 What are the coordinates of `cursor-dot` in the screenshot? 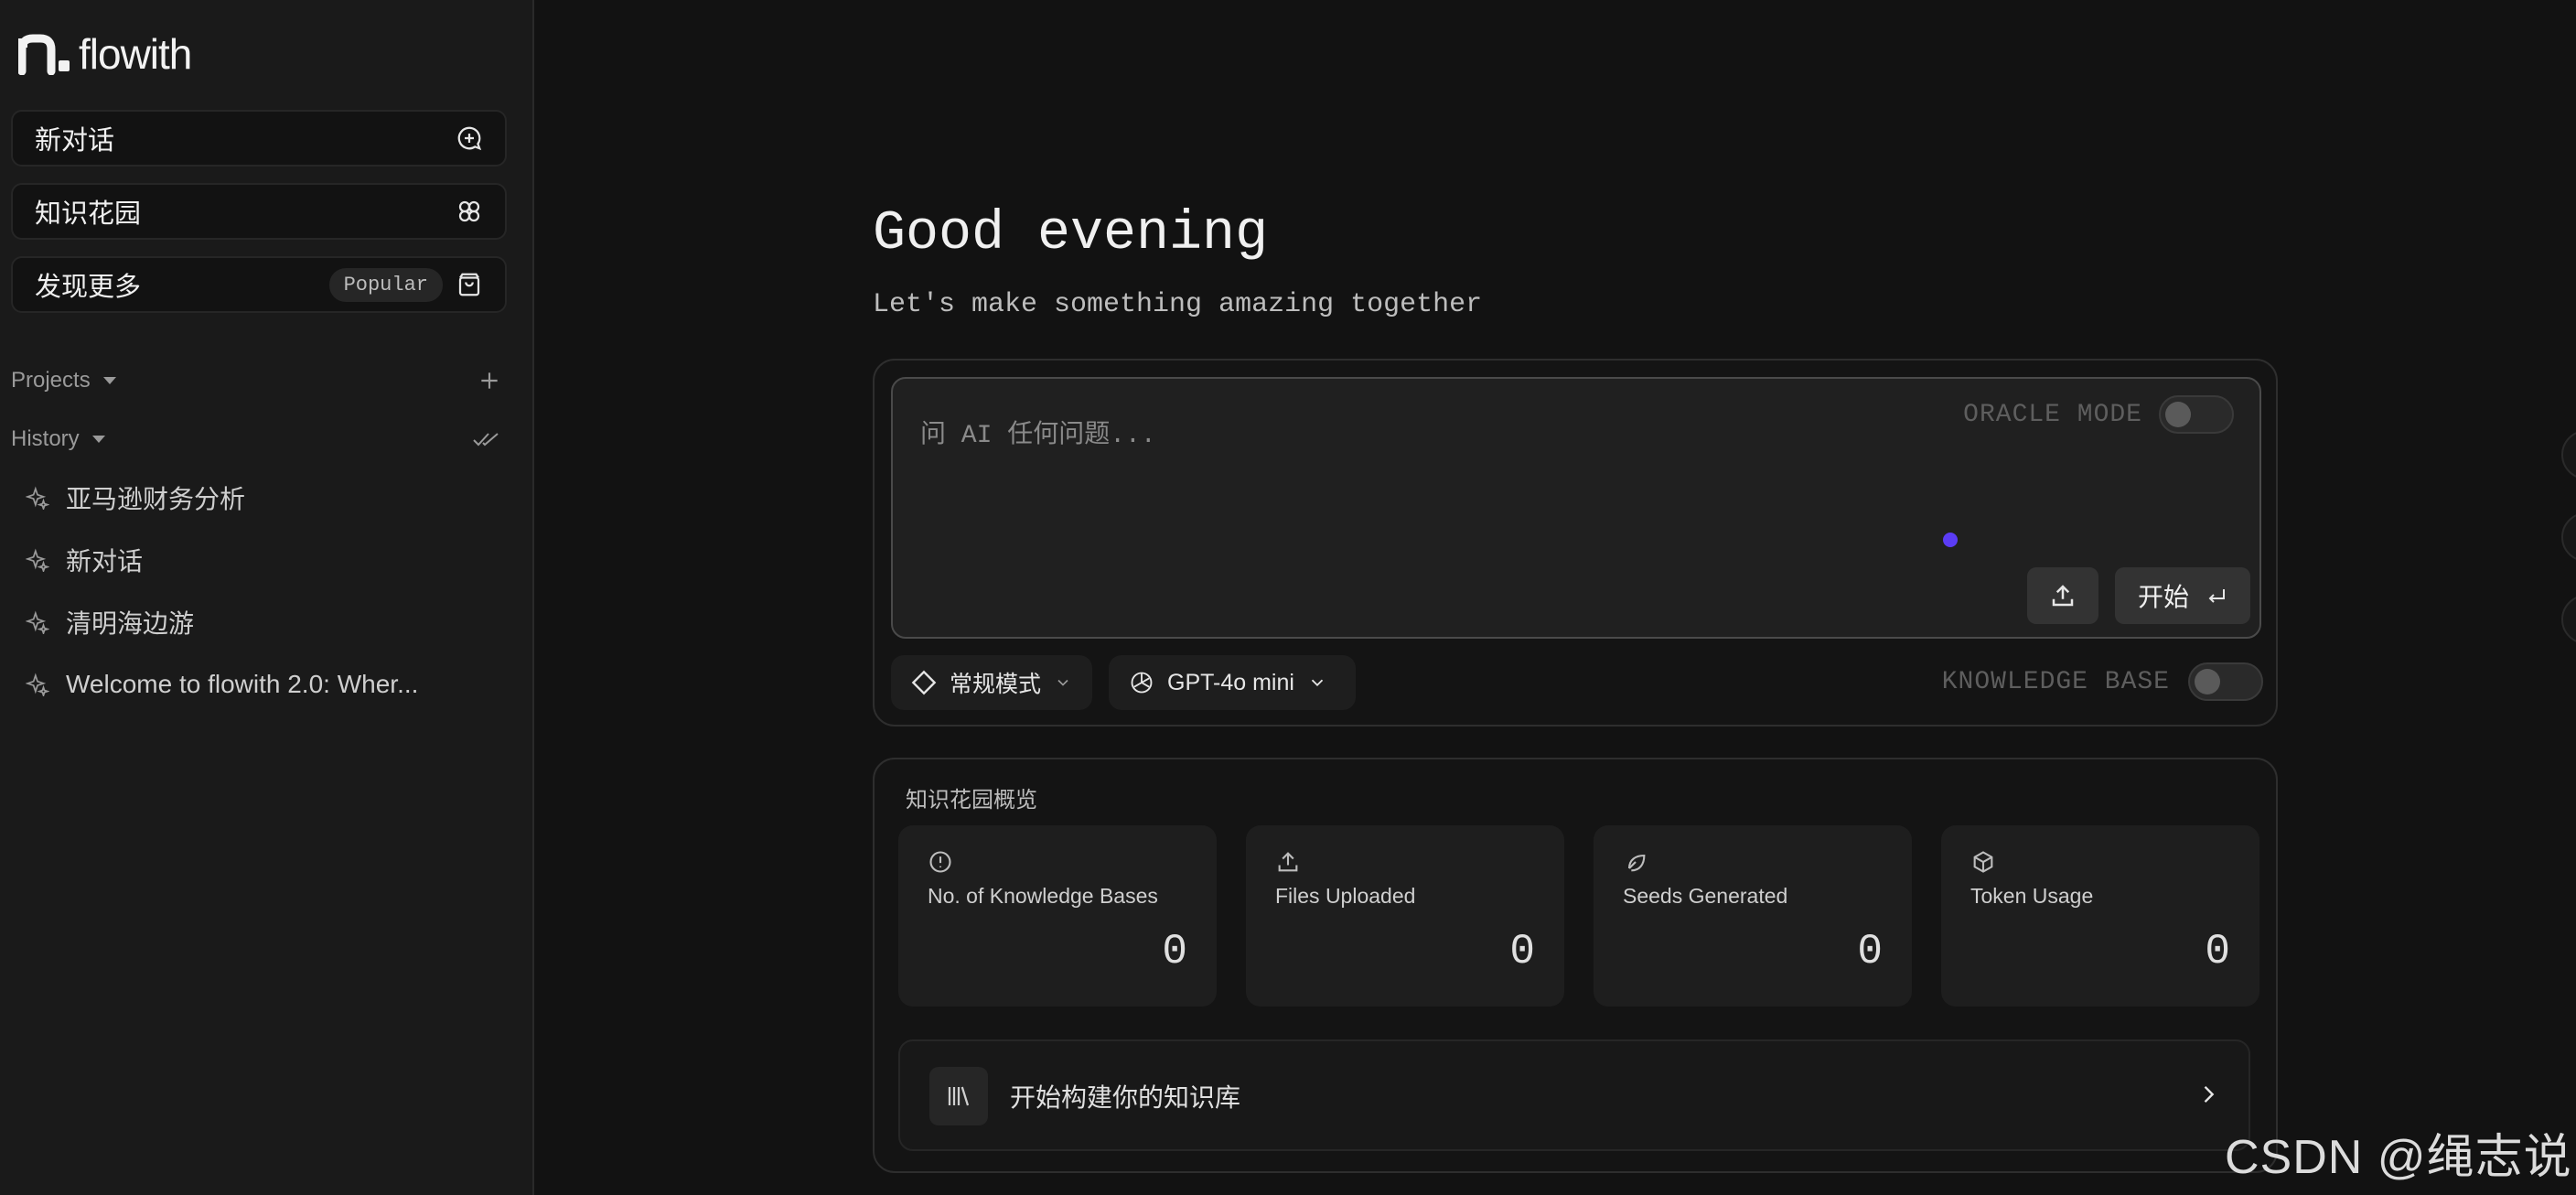 It's located at (1951, 540).